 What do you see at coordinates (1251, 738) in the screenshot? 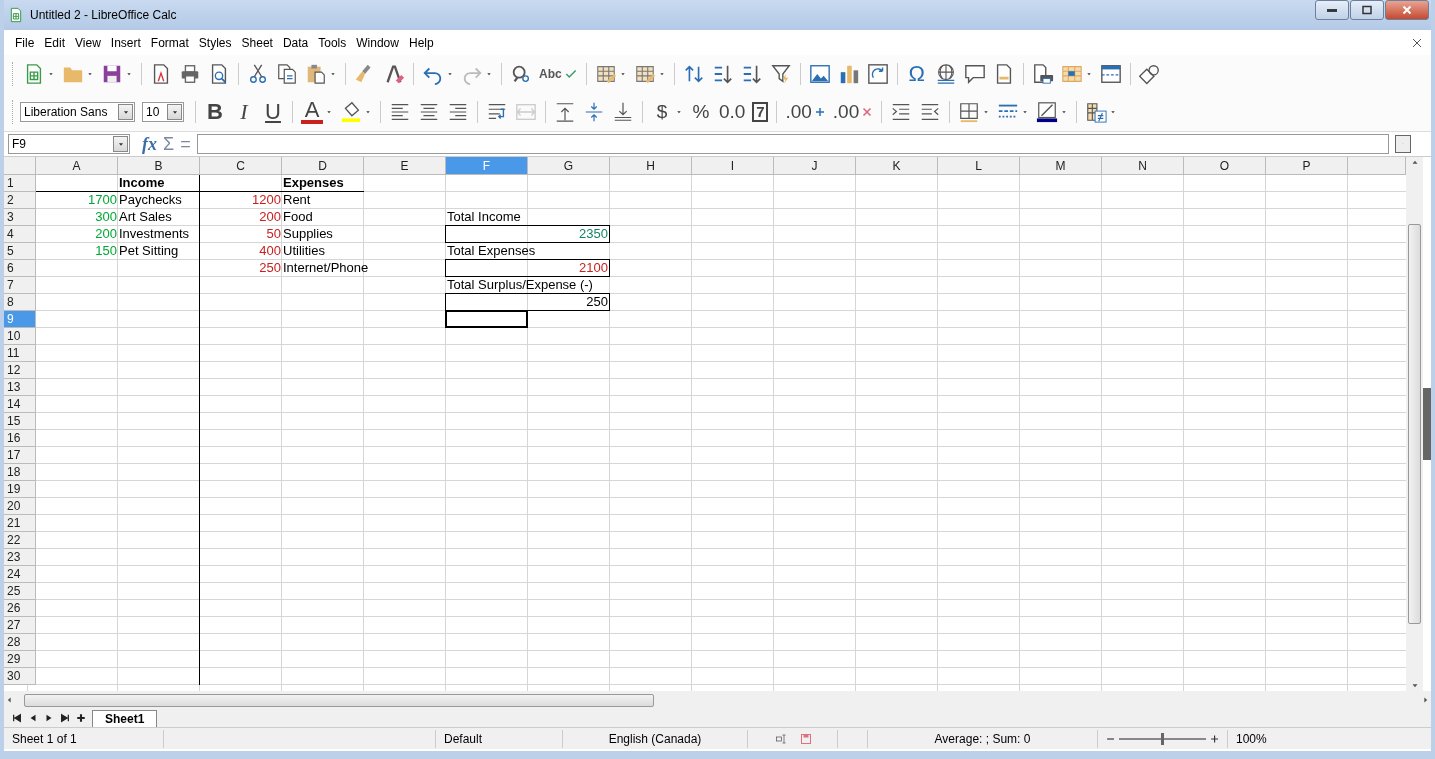
I see `zoom-level: 100%` at bounding box center [1251, 738].